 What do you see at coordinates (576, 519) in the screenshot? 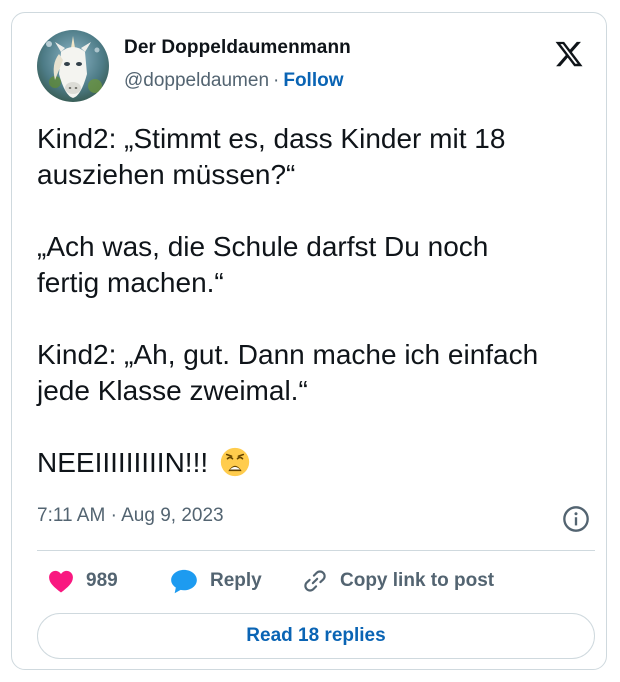
I see `info-icon` at bounding box center [576, 519].